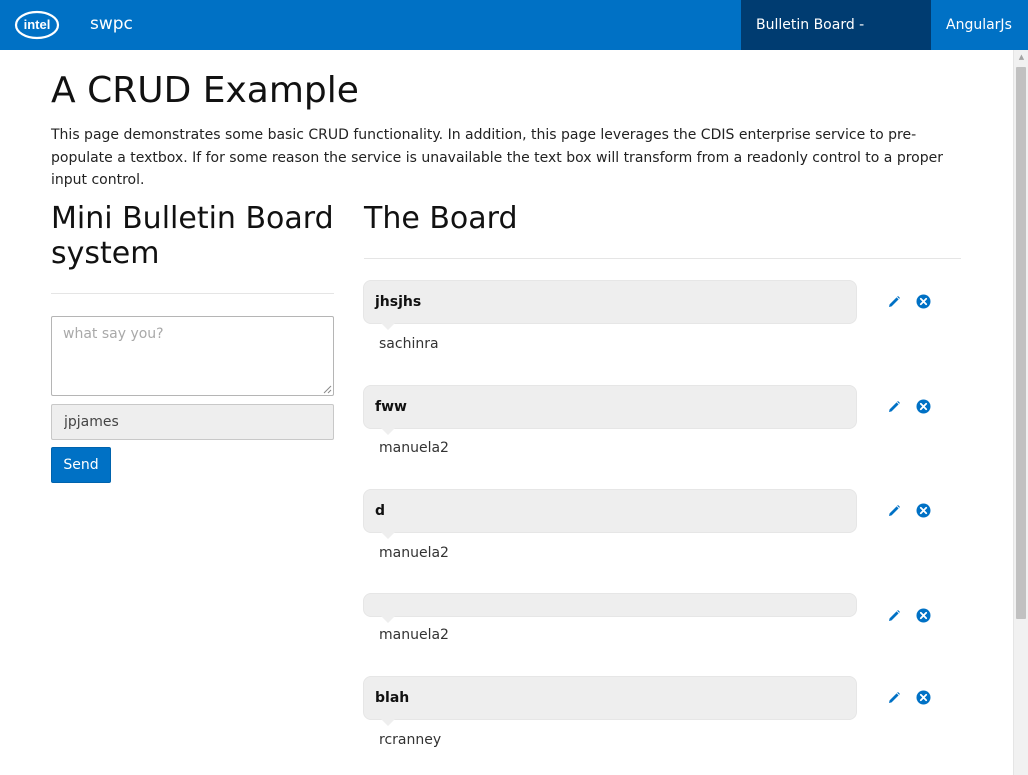  Describe the element at coordinates (81, 465) in the screenshot. I see `send-button: Send` at that location.